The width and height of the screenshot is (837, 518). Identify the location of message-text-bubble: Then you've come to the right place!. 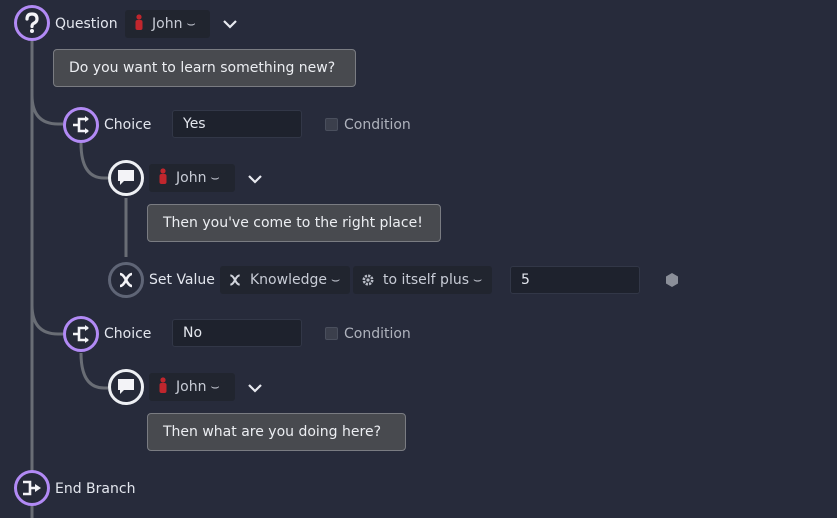
(294, 223).